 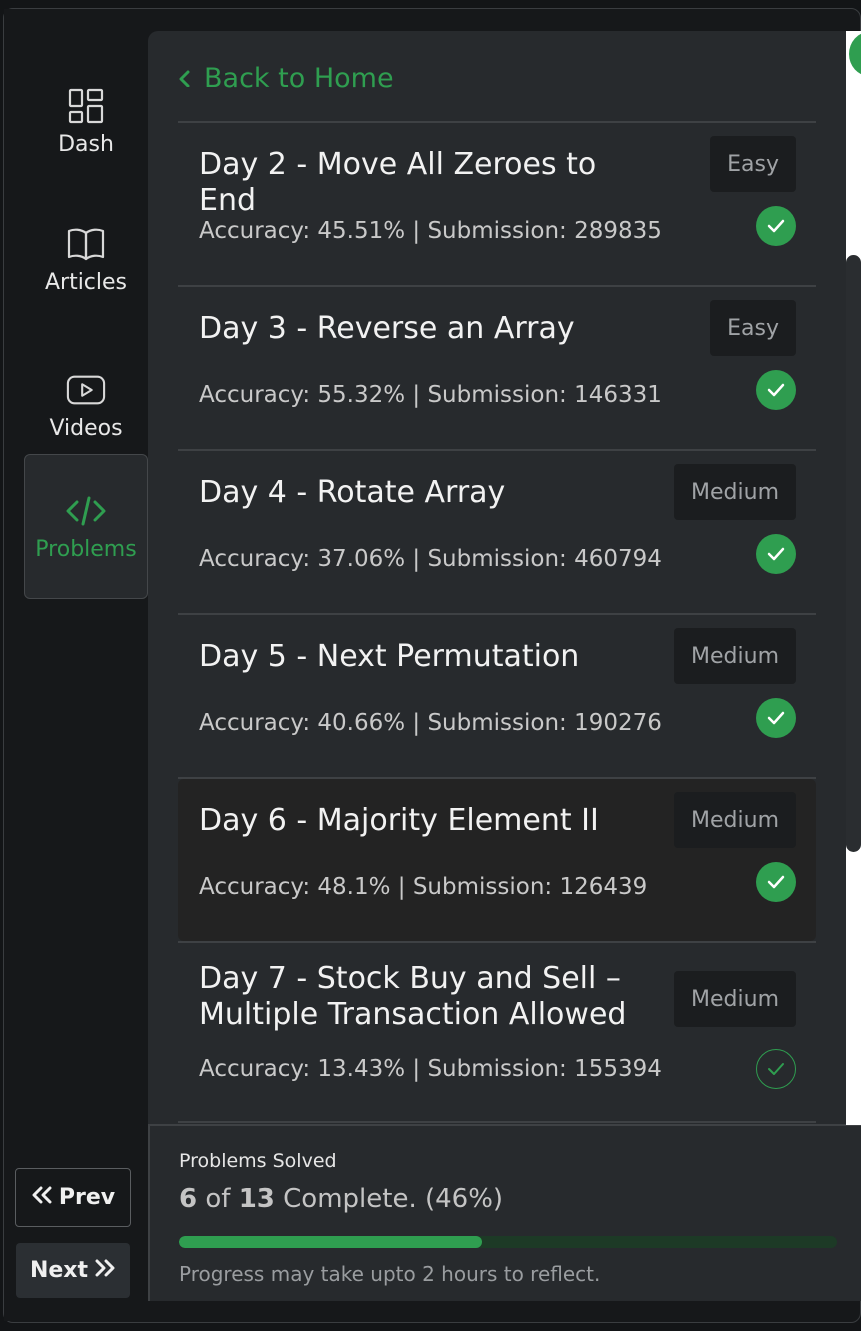 I want to click on next-label: Next, so click(x=59, y=1270).